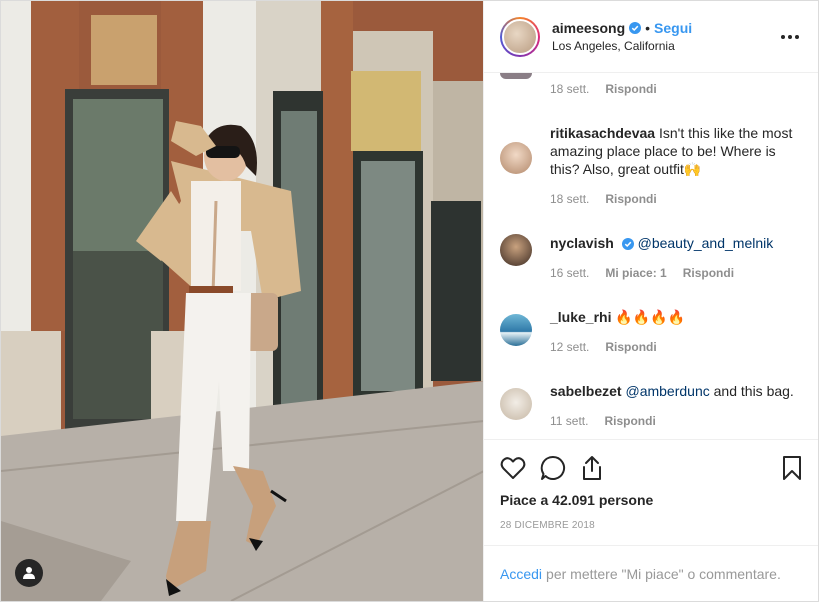  What do you see at coordinates (586, 391) in the screenshot?
I see `comment-username: sabelbezet` at bounding box center [586, 391].